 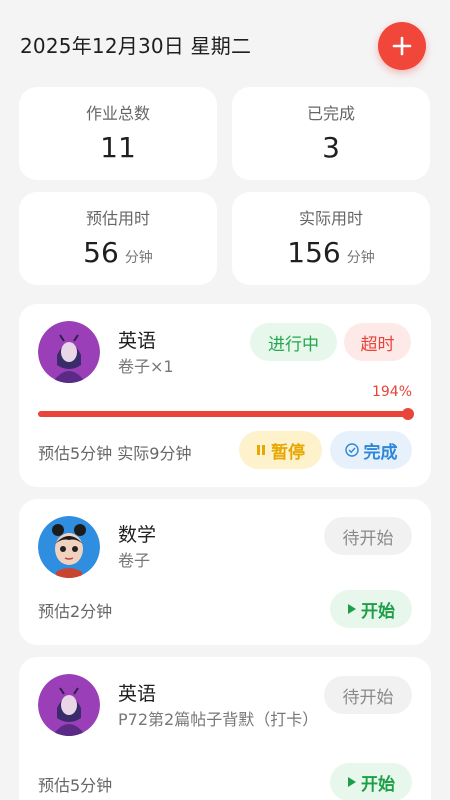 I want to click on progress-percent: 194%, so click(x=391, y=392).